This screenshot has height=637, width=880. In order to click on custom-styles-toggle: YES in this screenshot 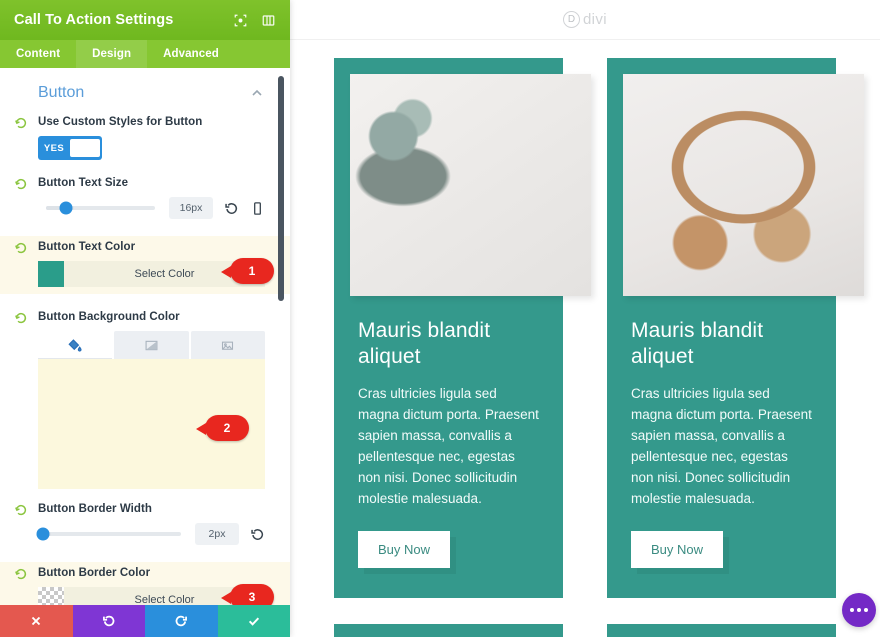, I will do `click(70, 148)`.